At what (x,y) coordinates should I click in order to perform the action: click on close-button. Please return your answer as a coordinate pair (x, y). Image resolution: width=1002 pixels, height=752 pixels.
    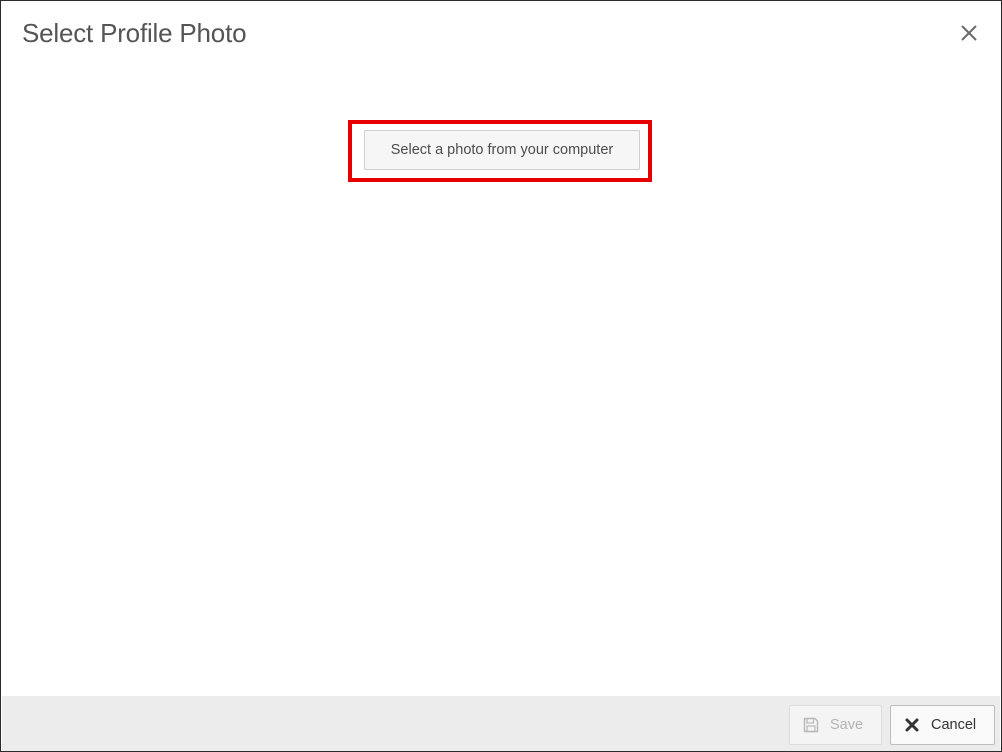
    Looking at the image, I should click on (969, 33).